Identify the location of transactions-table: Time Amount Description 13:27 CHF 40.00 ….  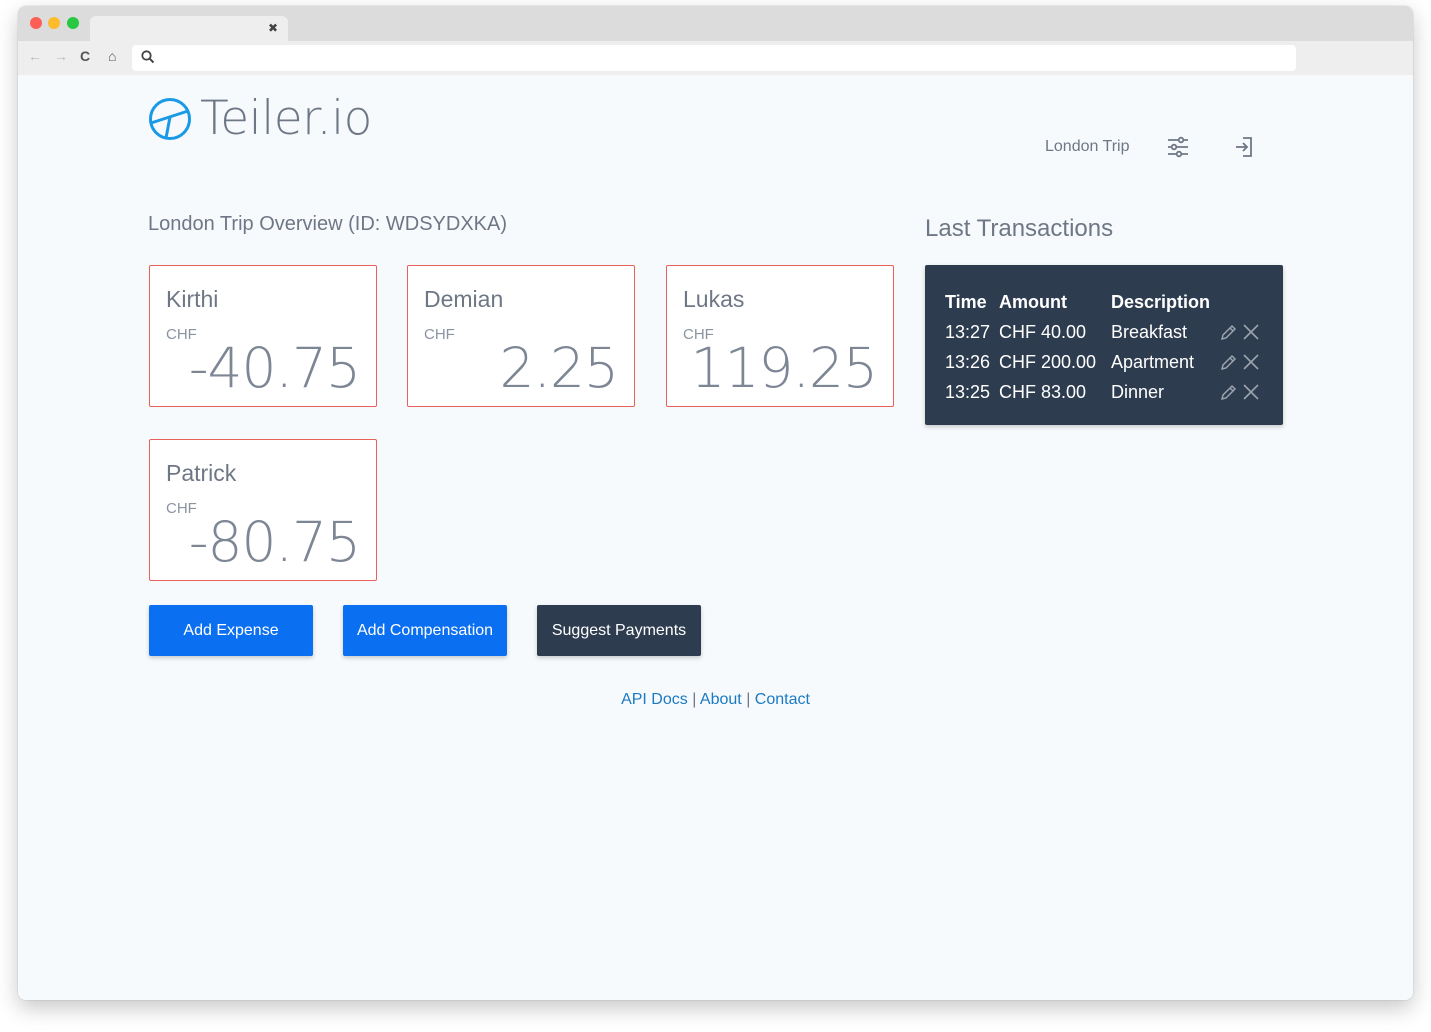
(1104, 347).